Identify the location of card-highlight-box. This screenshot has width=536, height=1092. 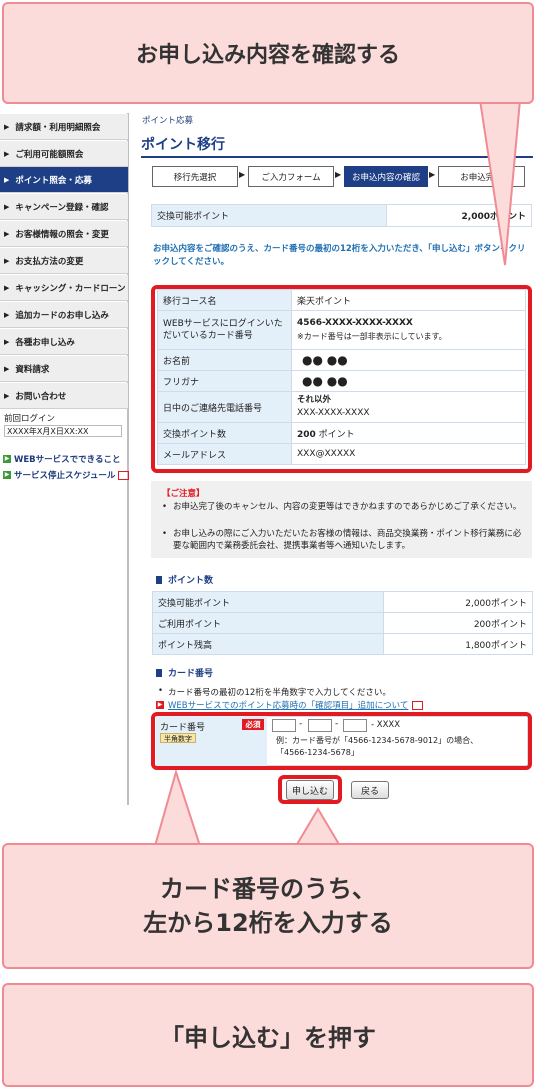
(341, 741).